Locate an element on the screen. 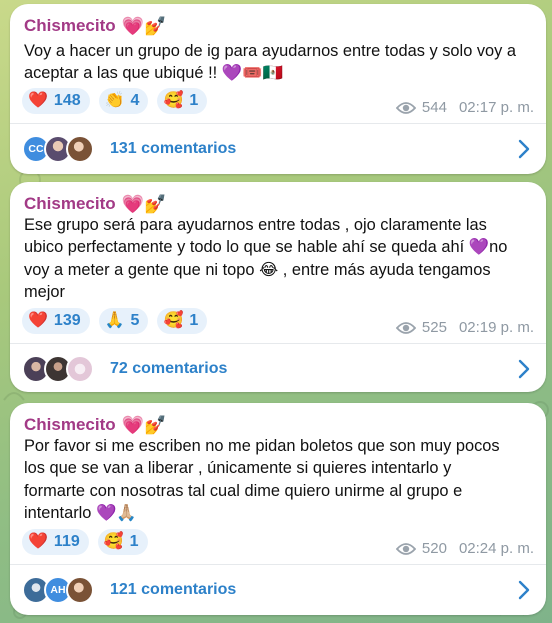 This screenshot has height=623, width=552. reaction-count: 5 is located at coordinates (135, 320).